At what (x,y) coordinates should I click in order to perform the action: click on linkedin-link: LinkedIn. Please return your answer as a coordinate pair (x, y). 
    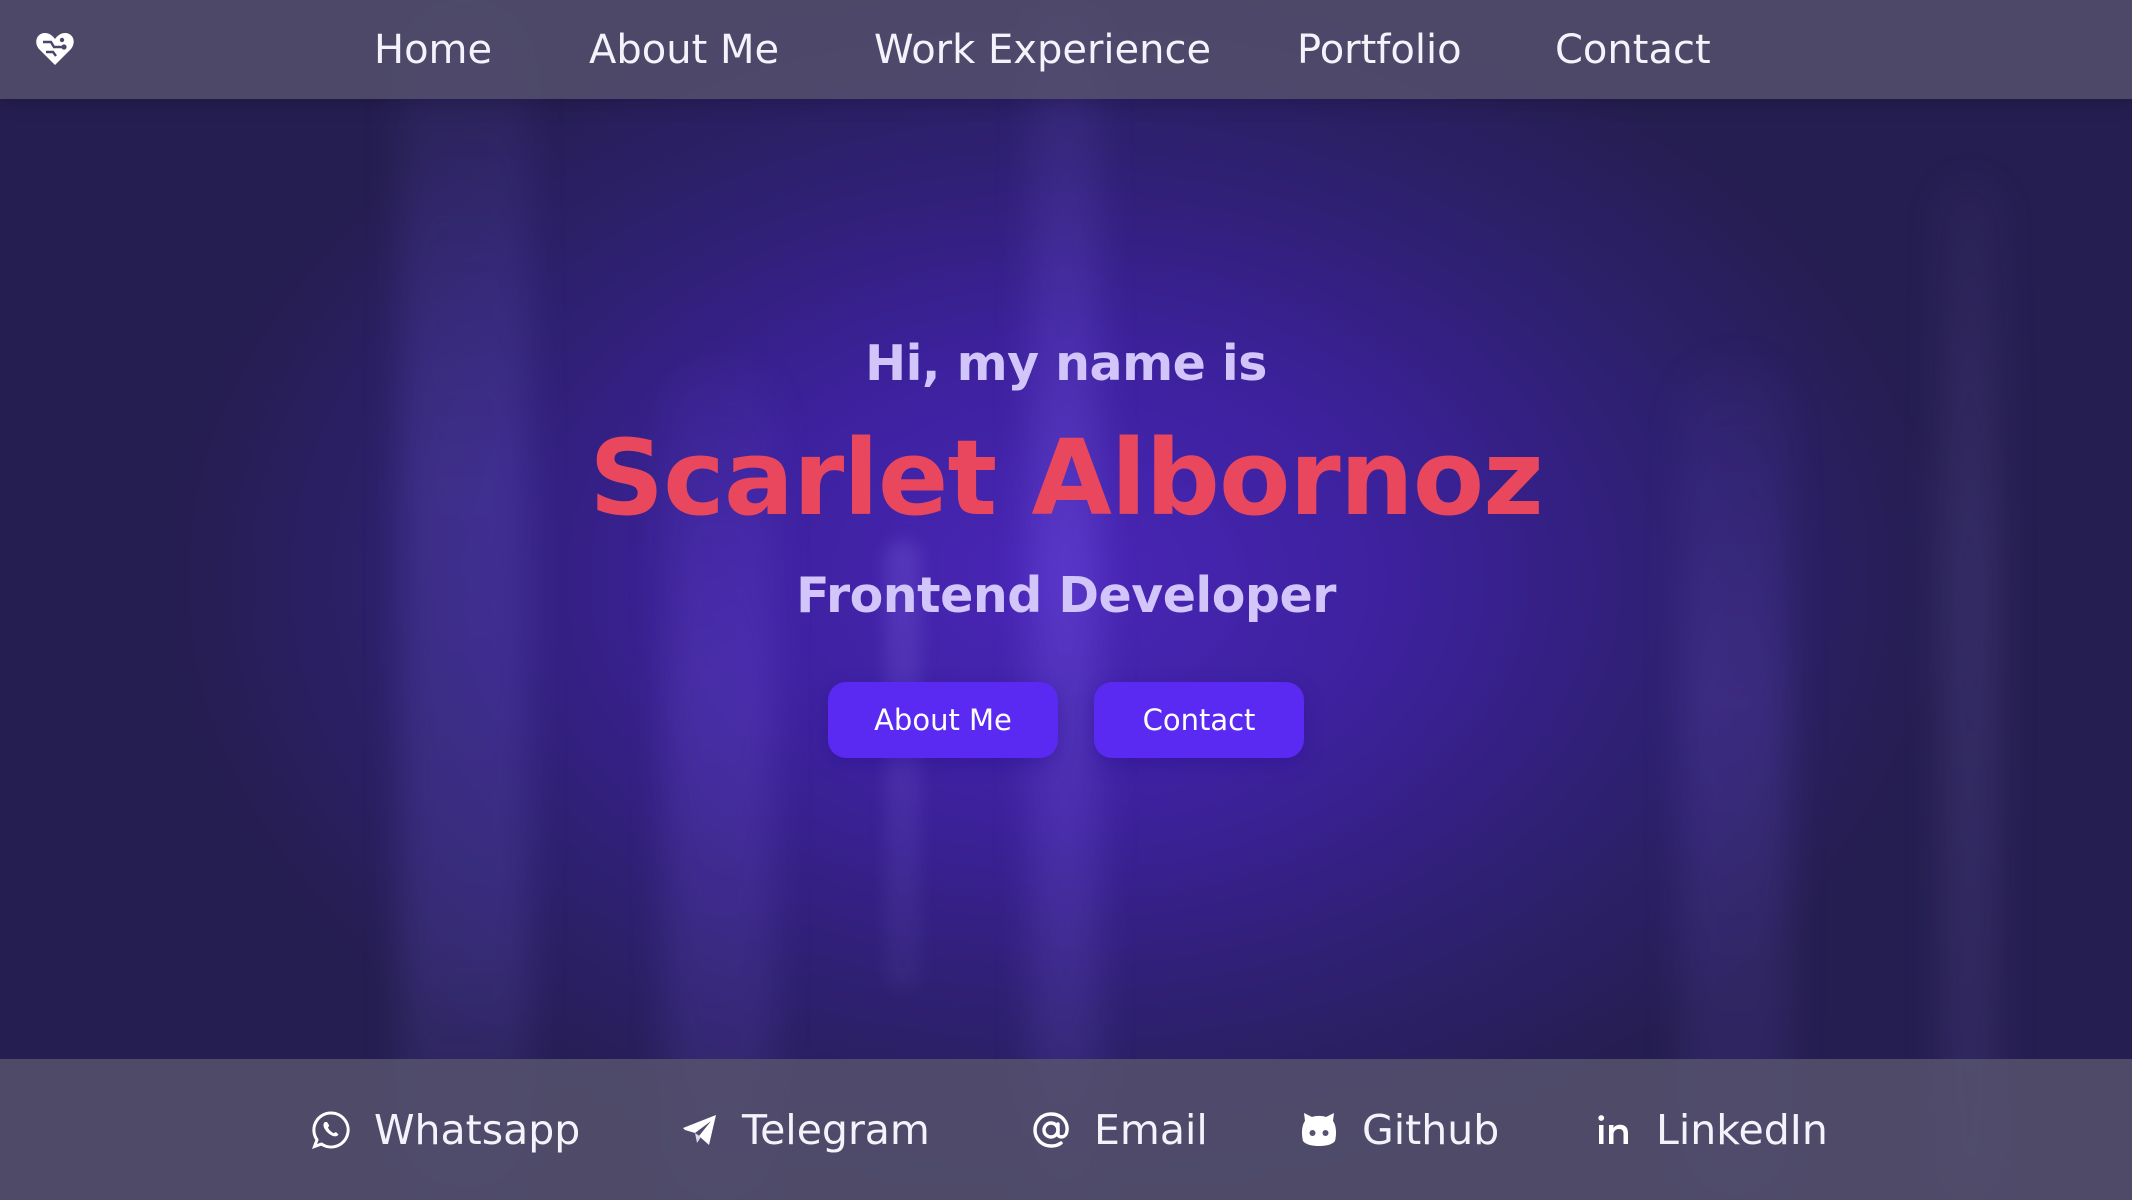
    Looking at the image, I should click on (1712, 1129).